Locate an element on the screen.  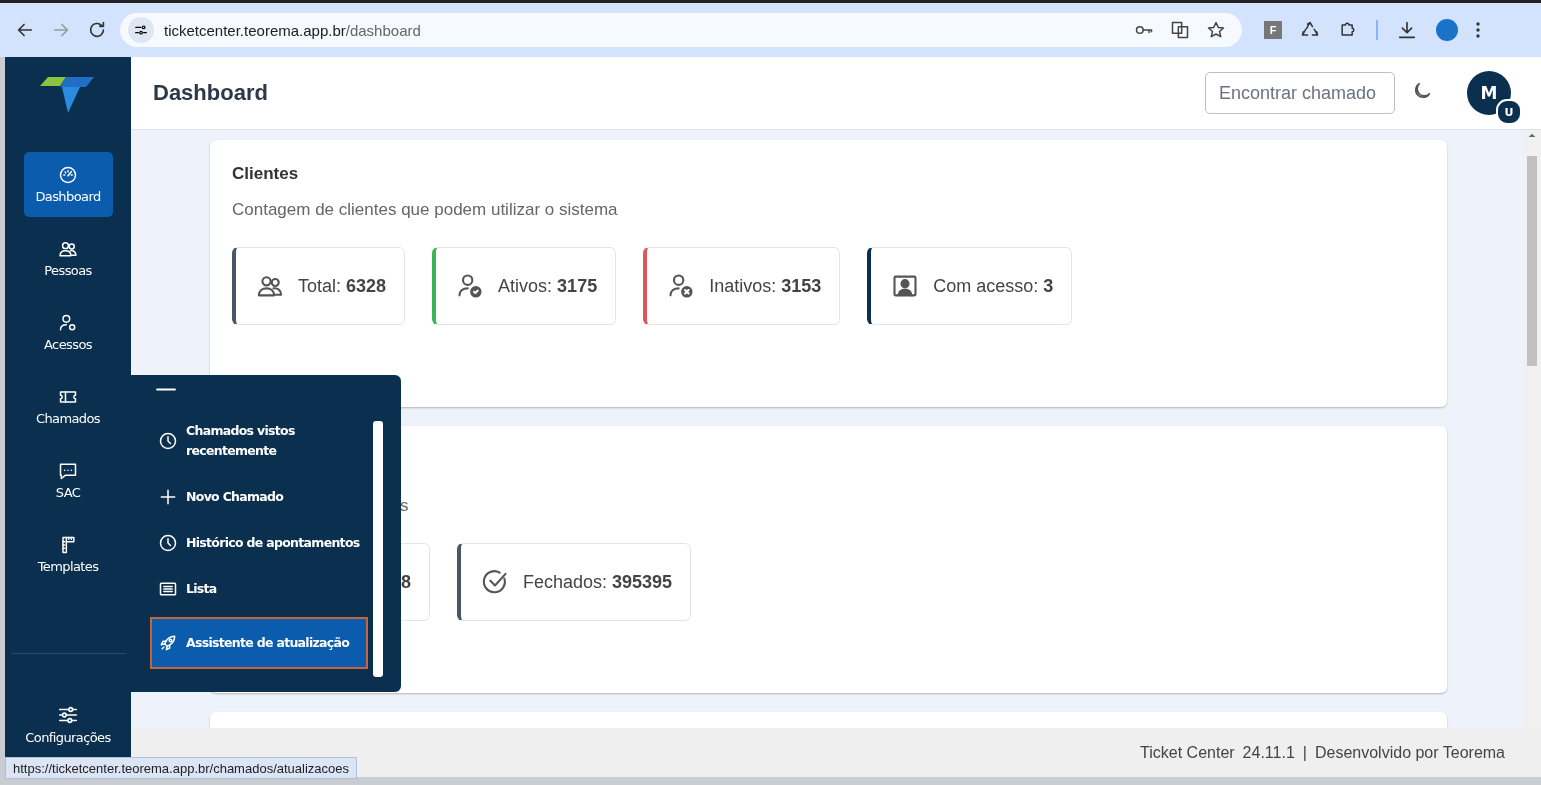
sidebar-item: Dashboard is located at coordinates (68, 184).